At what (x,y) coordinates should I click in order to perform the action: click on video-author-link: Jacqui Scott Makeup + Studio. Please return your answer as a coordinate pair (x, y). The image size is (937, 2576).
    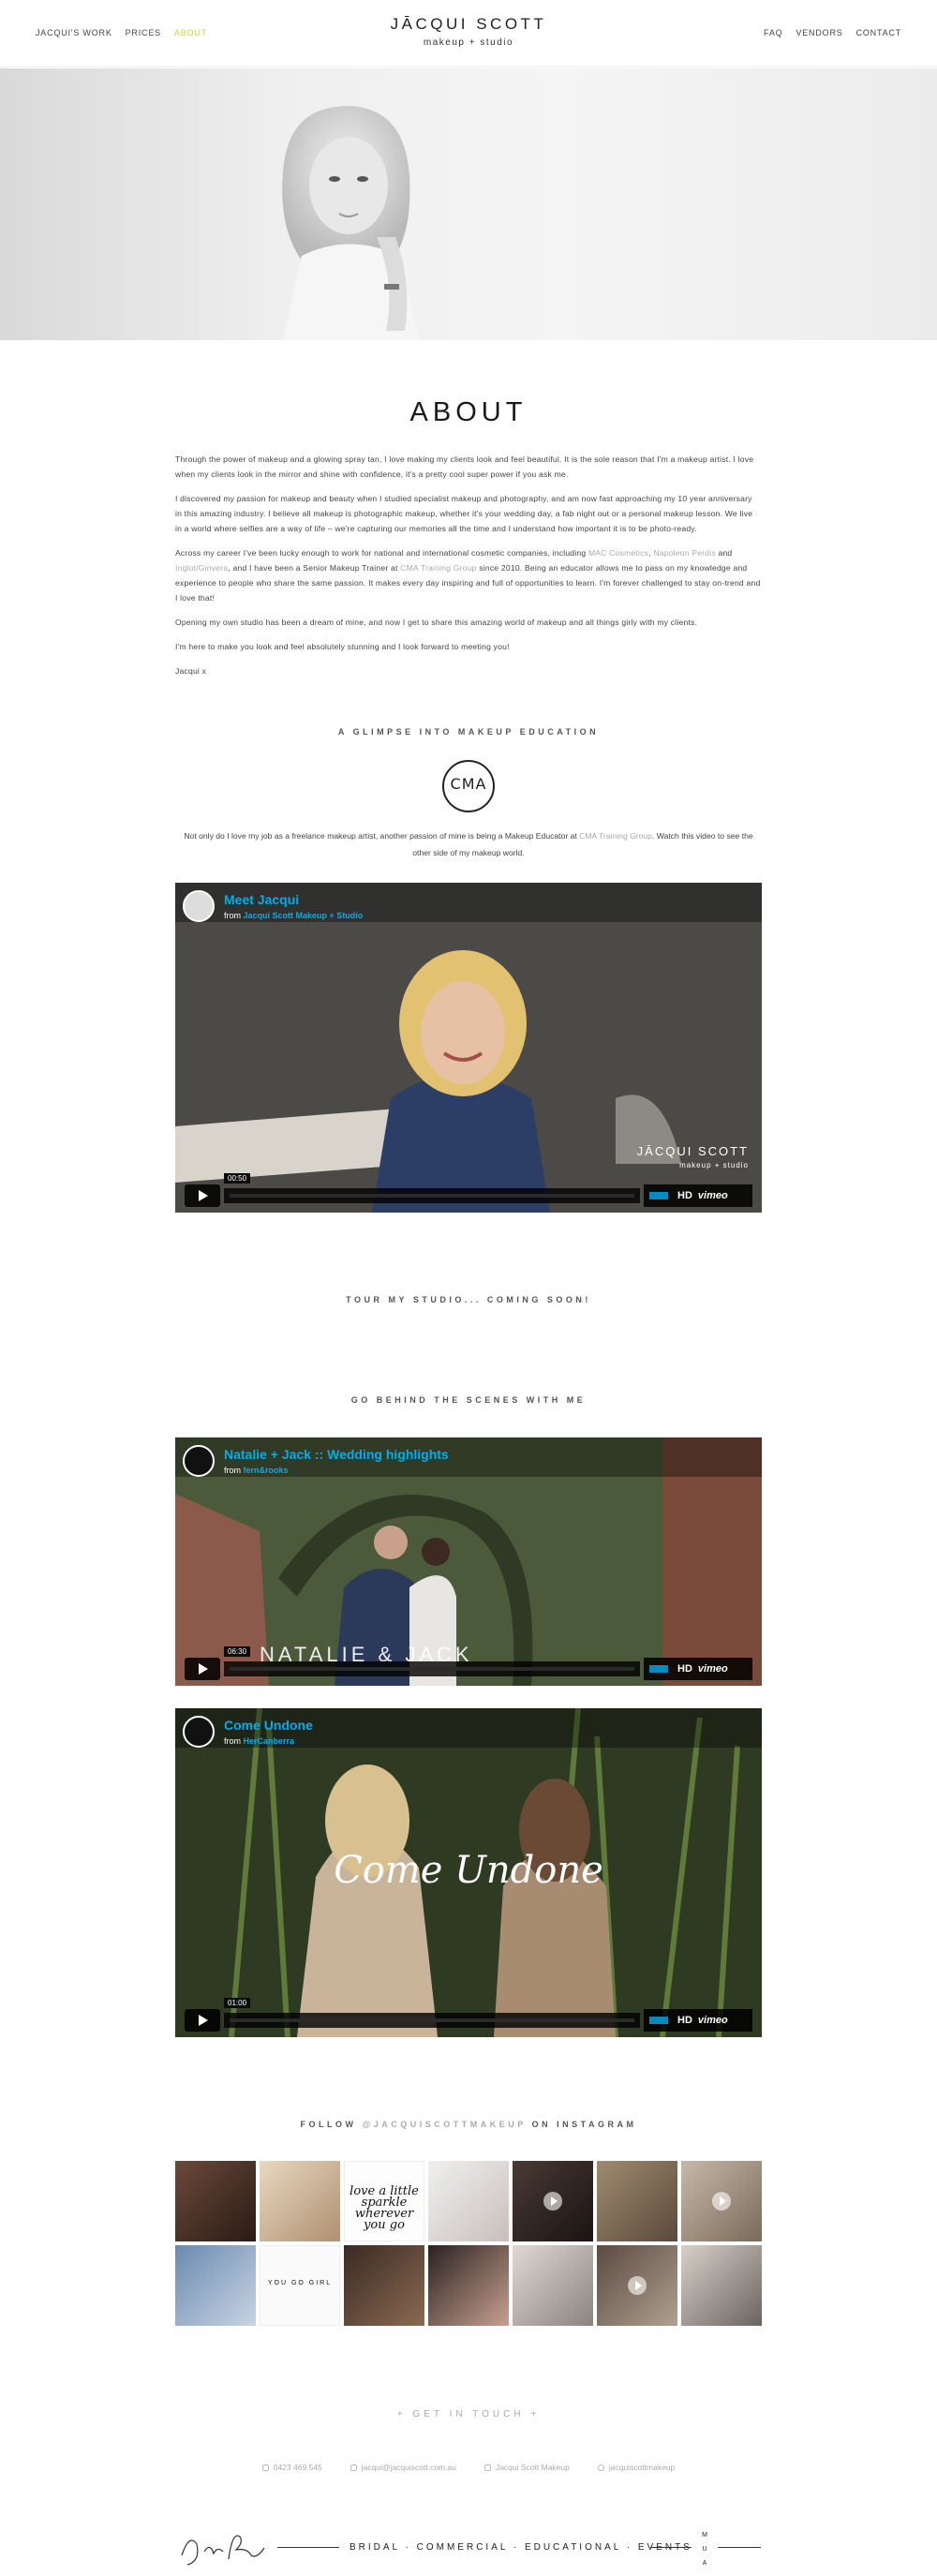
    Looking at the image, I should click on (304, 915).